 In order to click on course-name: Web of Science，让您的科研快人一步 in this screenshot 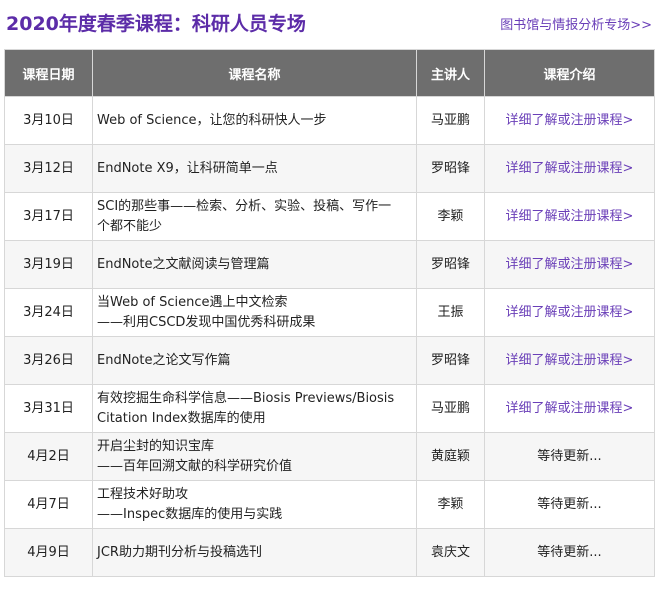, I will do `click(254, 120)`.